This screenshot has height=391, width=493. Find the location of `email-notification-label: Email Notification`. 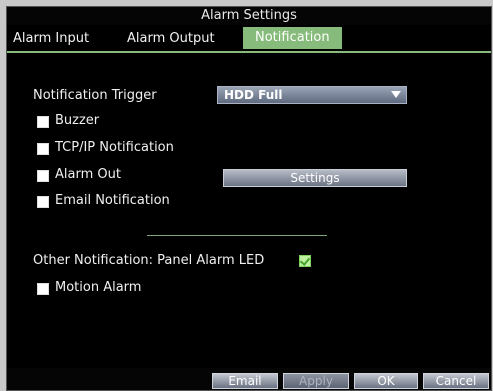

email-notification-label: Email Notification is located at coordinates (112, 200).